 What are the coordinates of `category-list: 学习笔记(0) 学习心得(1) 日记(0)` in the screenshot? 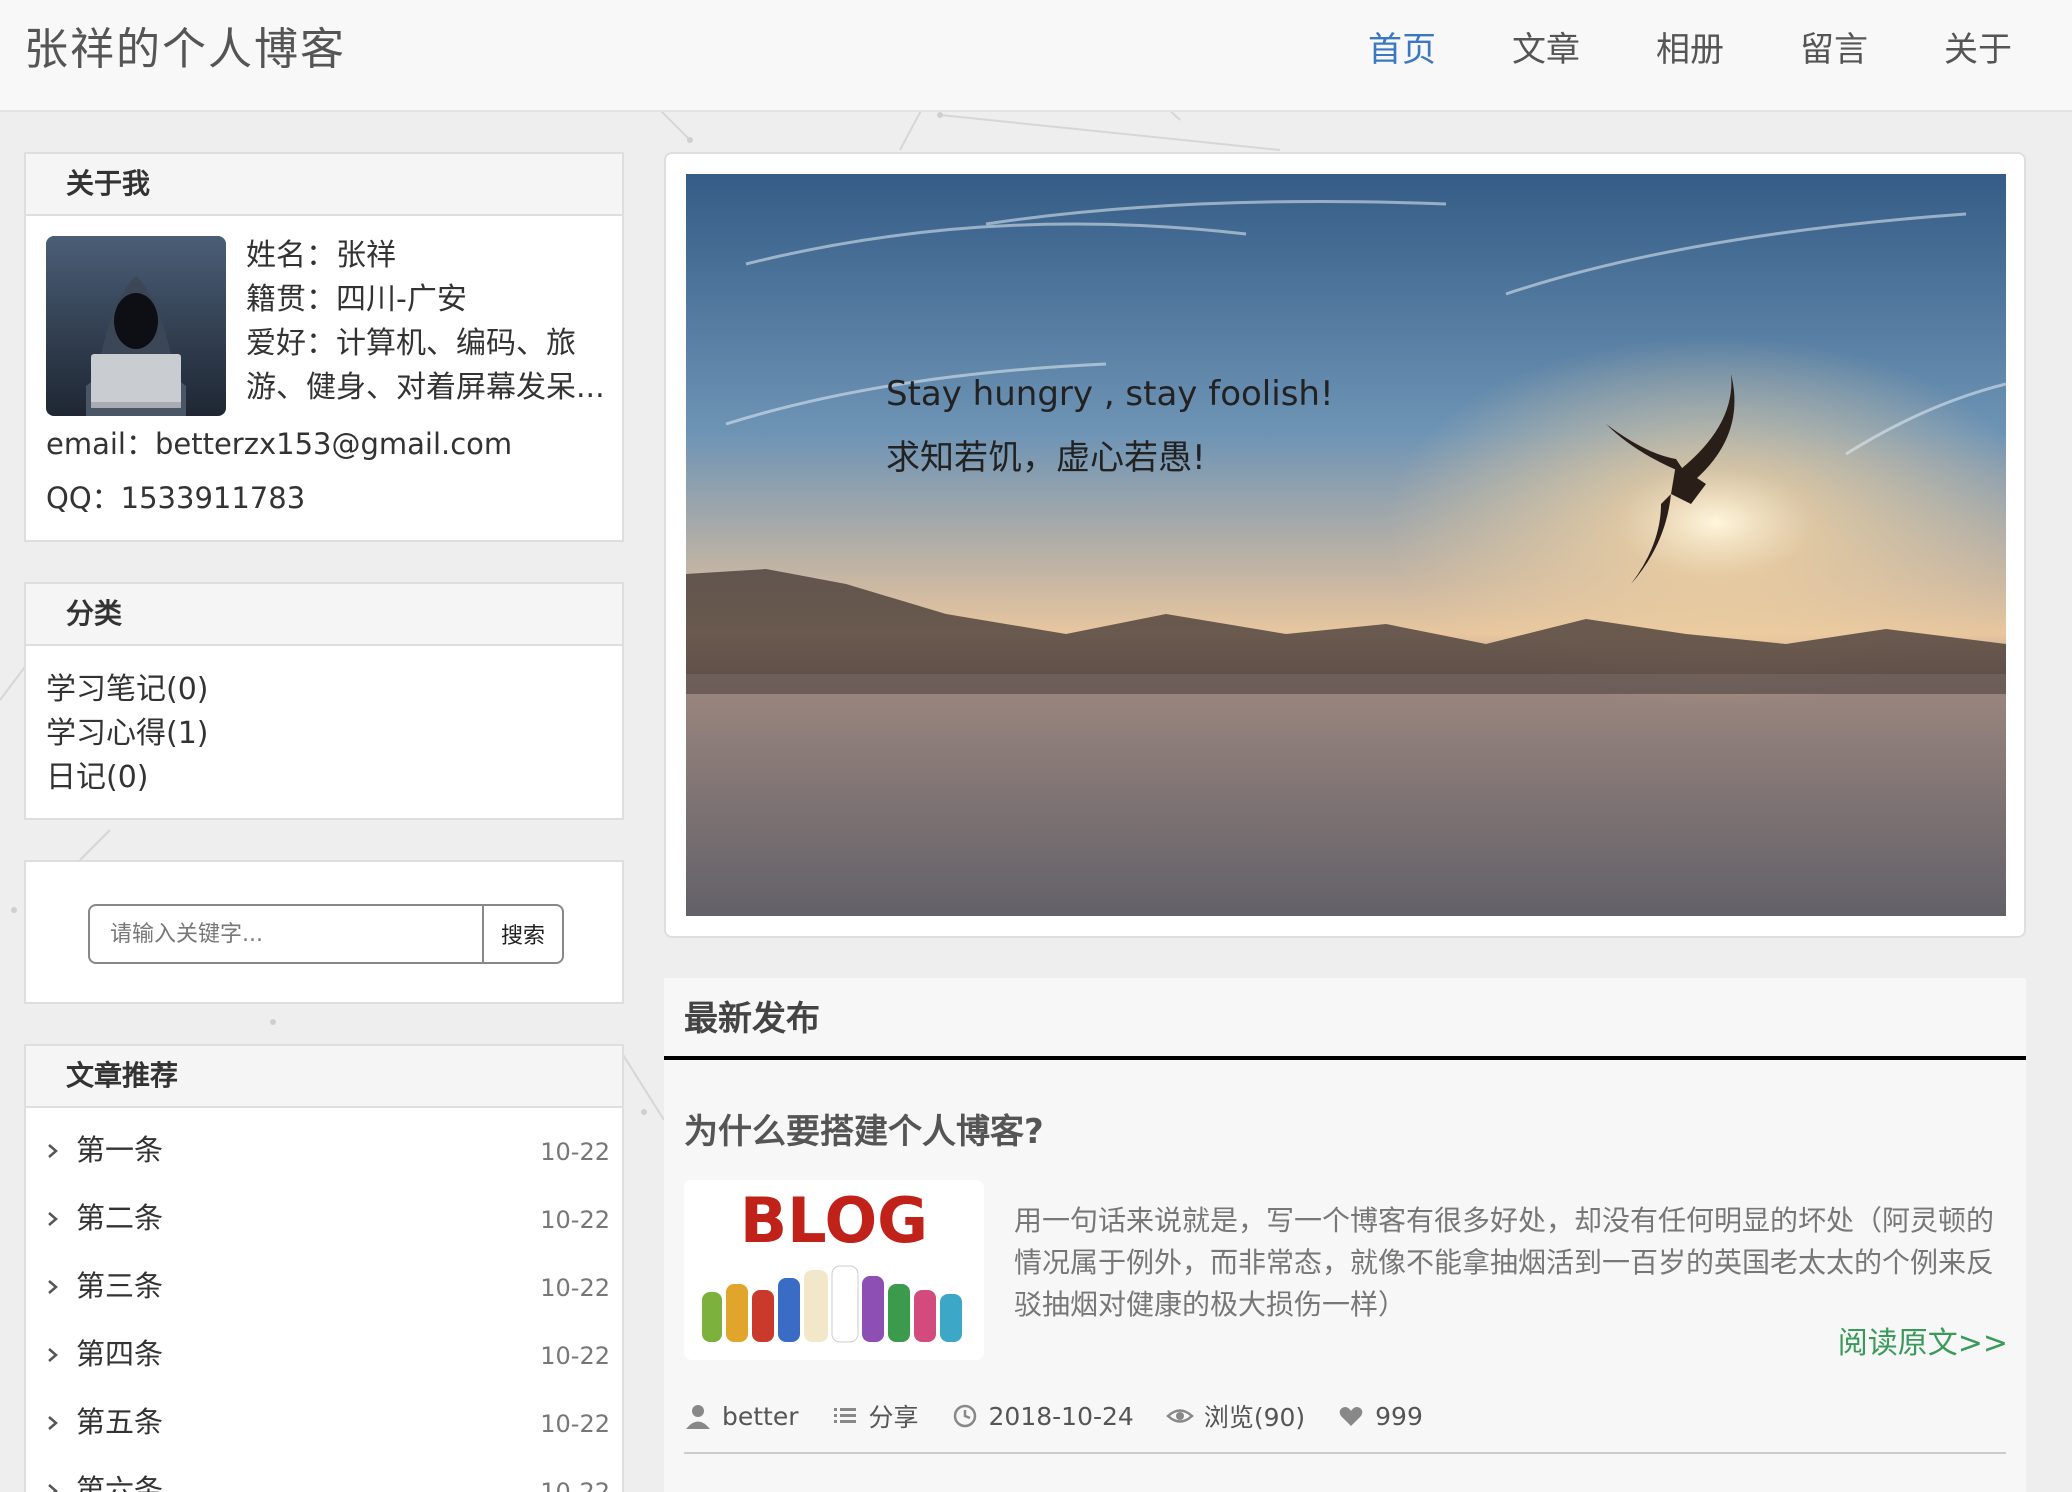 It's located at (324, 734).